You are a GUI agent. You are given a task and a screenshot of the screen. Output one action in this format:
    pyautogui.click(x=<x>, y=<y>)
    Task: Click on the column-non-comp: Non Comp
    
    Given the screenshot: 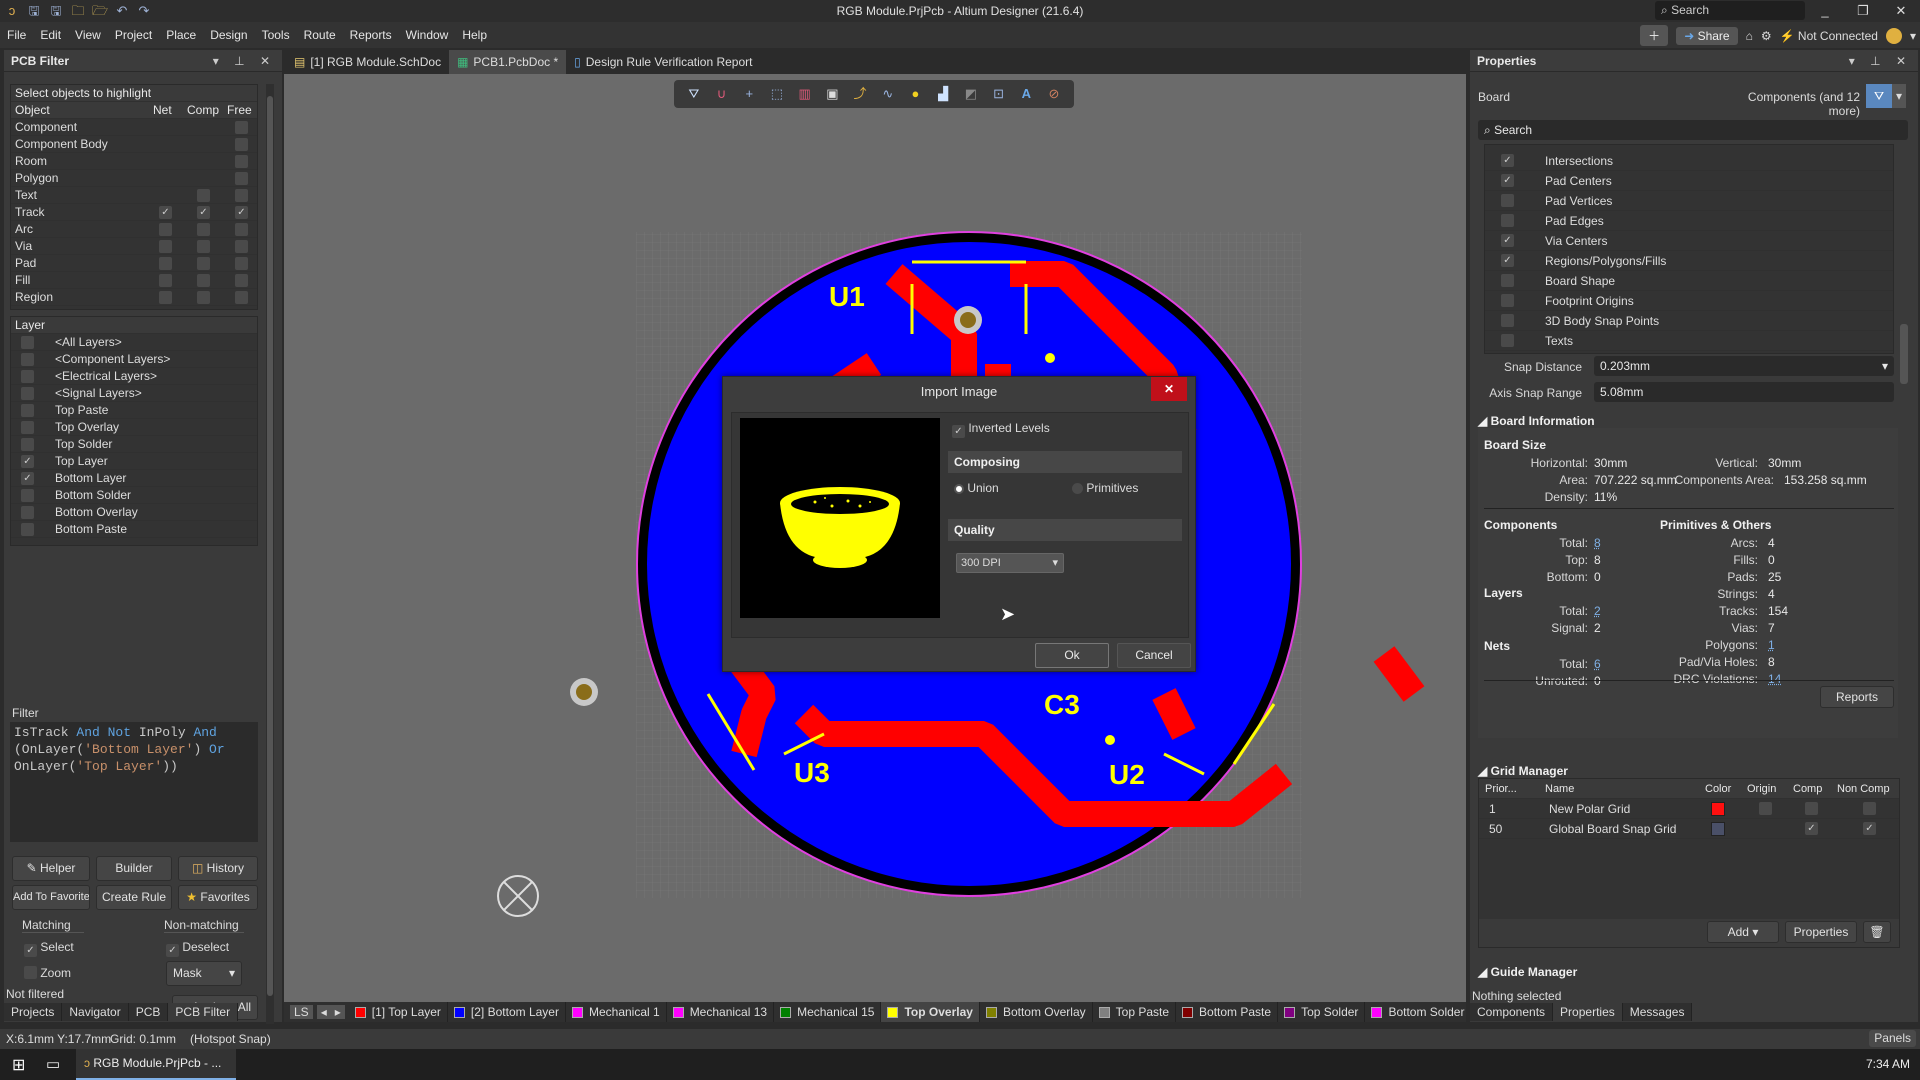 What is the action you would take?
    pyautogui.click(x=1863, y=789)
    